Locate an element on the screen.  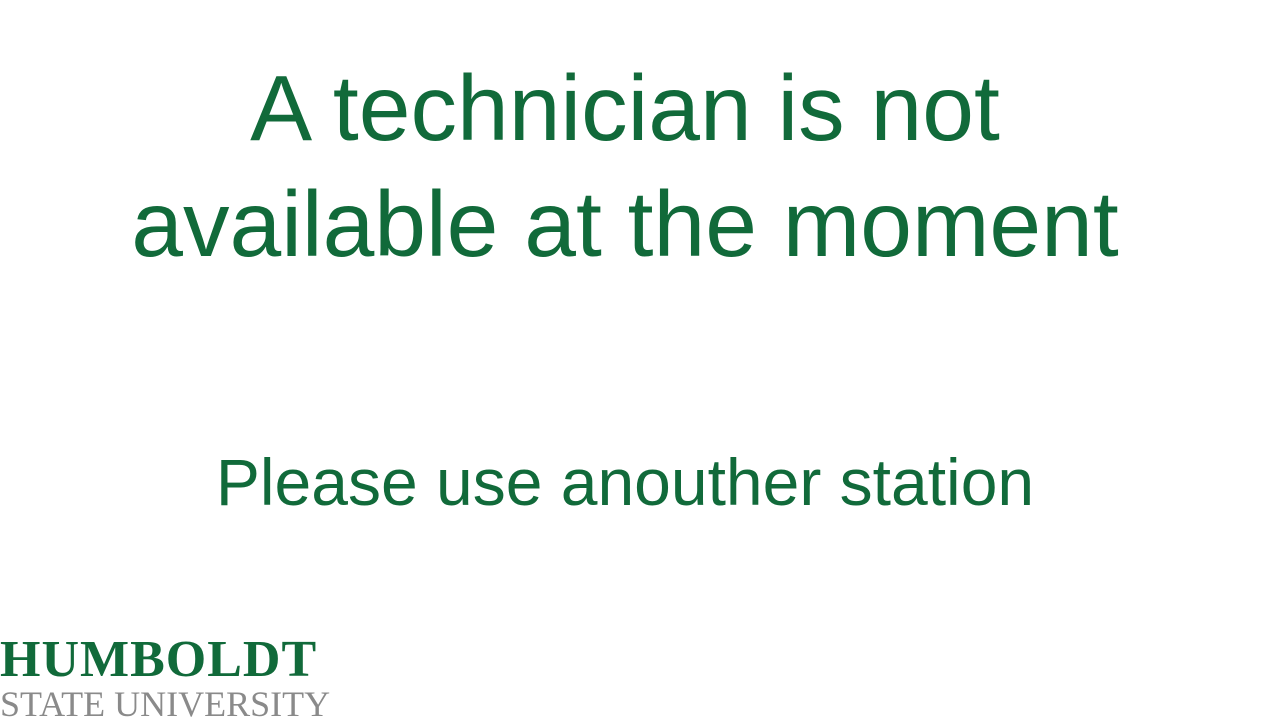
university-logo: HUMBOLDT STATE UNIVERSITY is located at coordinates (170, 676).